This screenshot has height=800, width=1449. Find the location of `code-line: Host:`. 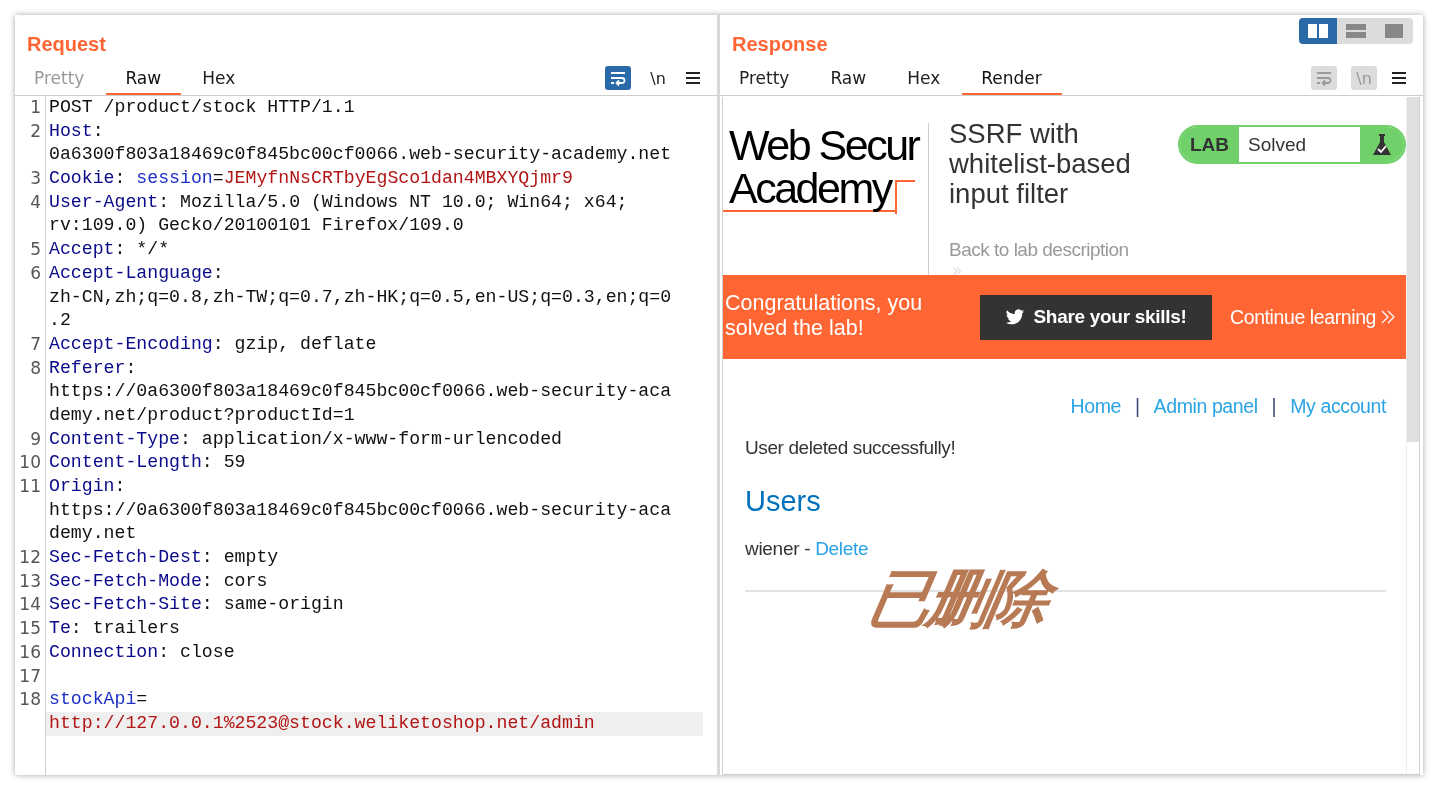

code-line: Host: is located at coordinates (76, 131).